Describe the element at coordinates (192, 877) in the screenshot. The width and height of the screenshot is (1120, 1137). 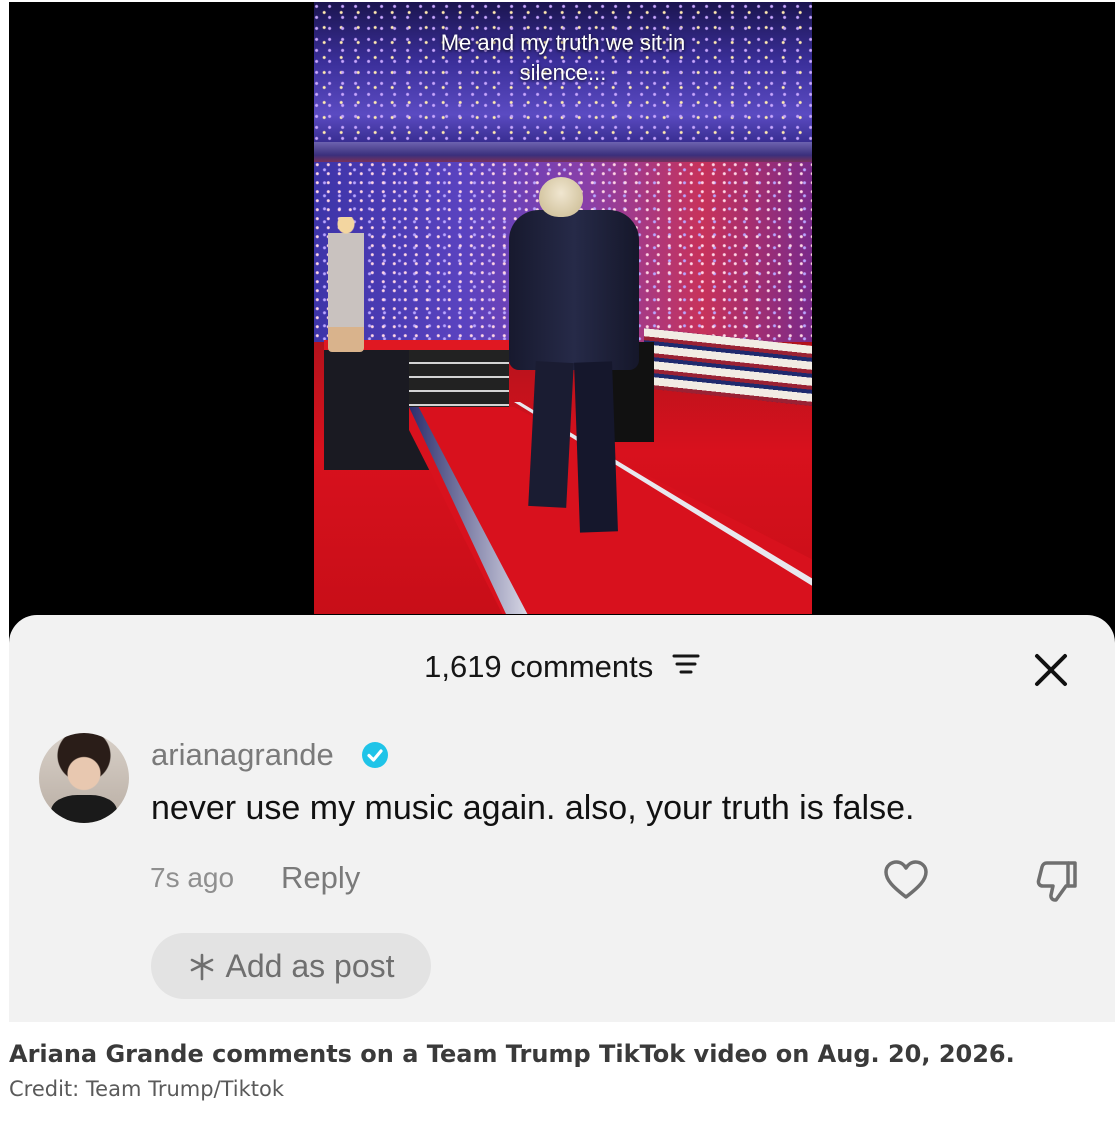
I see `comment-timestamp: 7s ago` at that location.